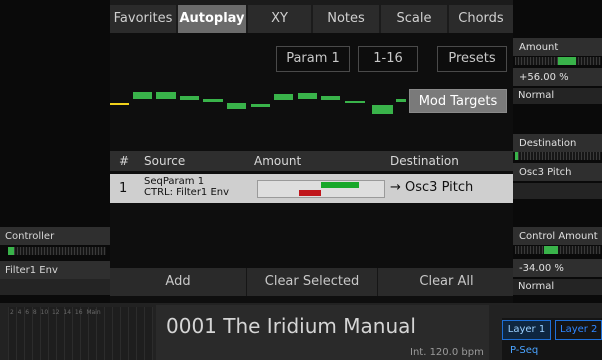 This screenshot has height=360, width=602. I want to click on presets-button: Presets, so click(472, 59).